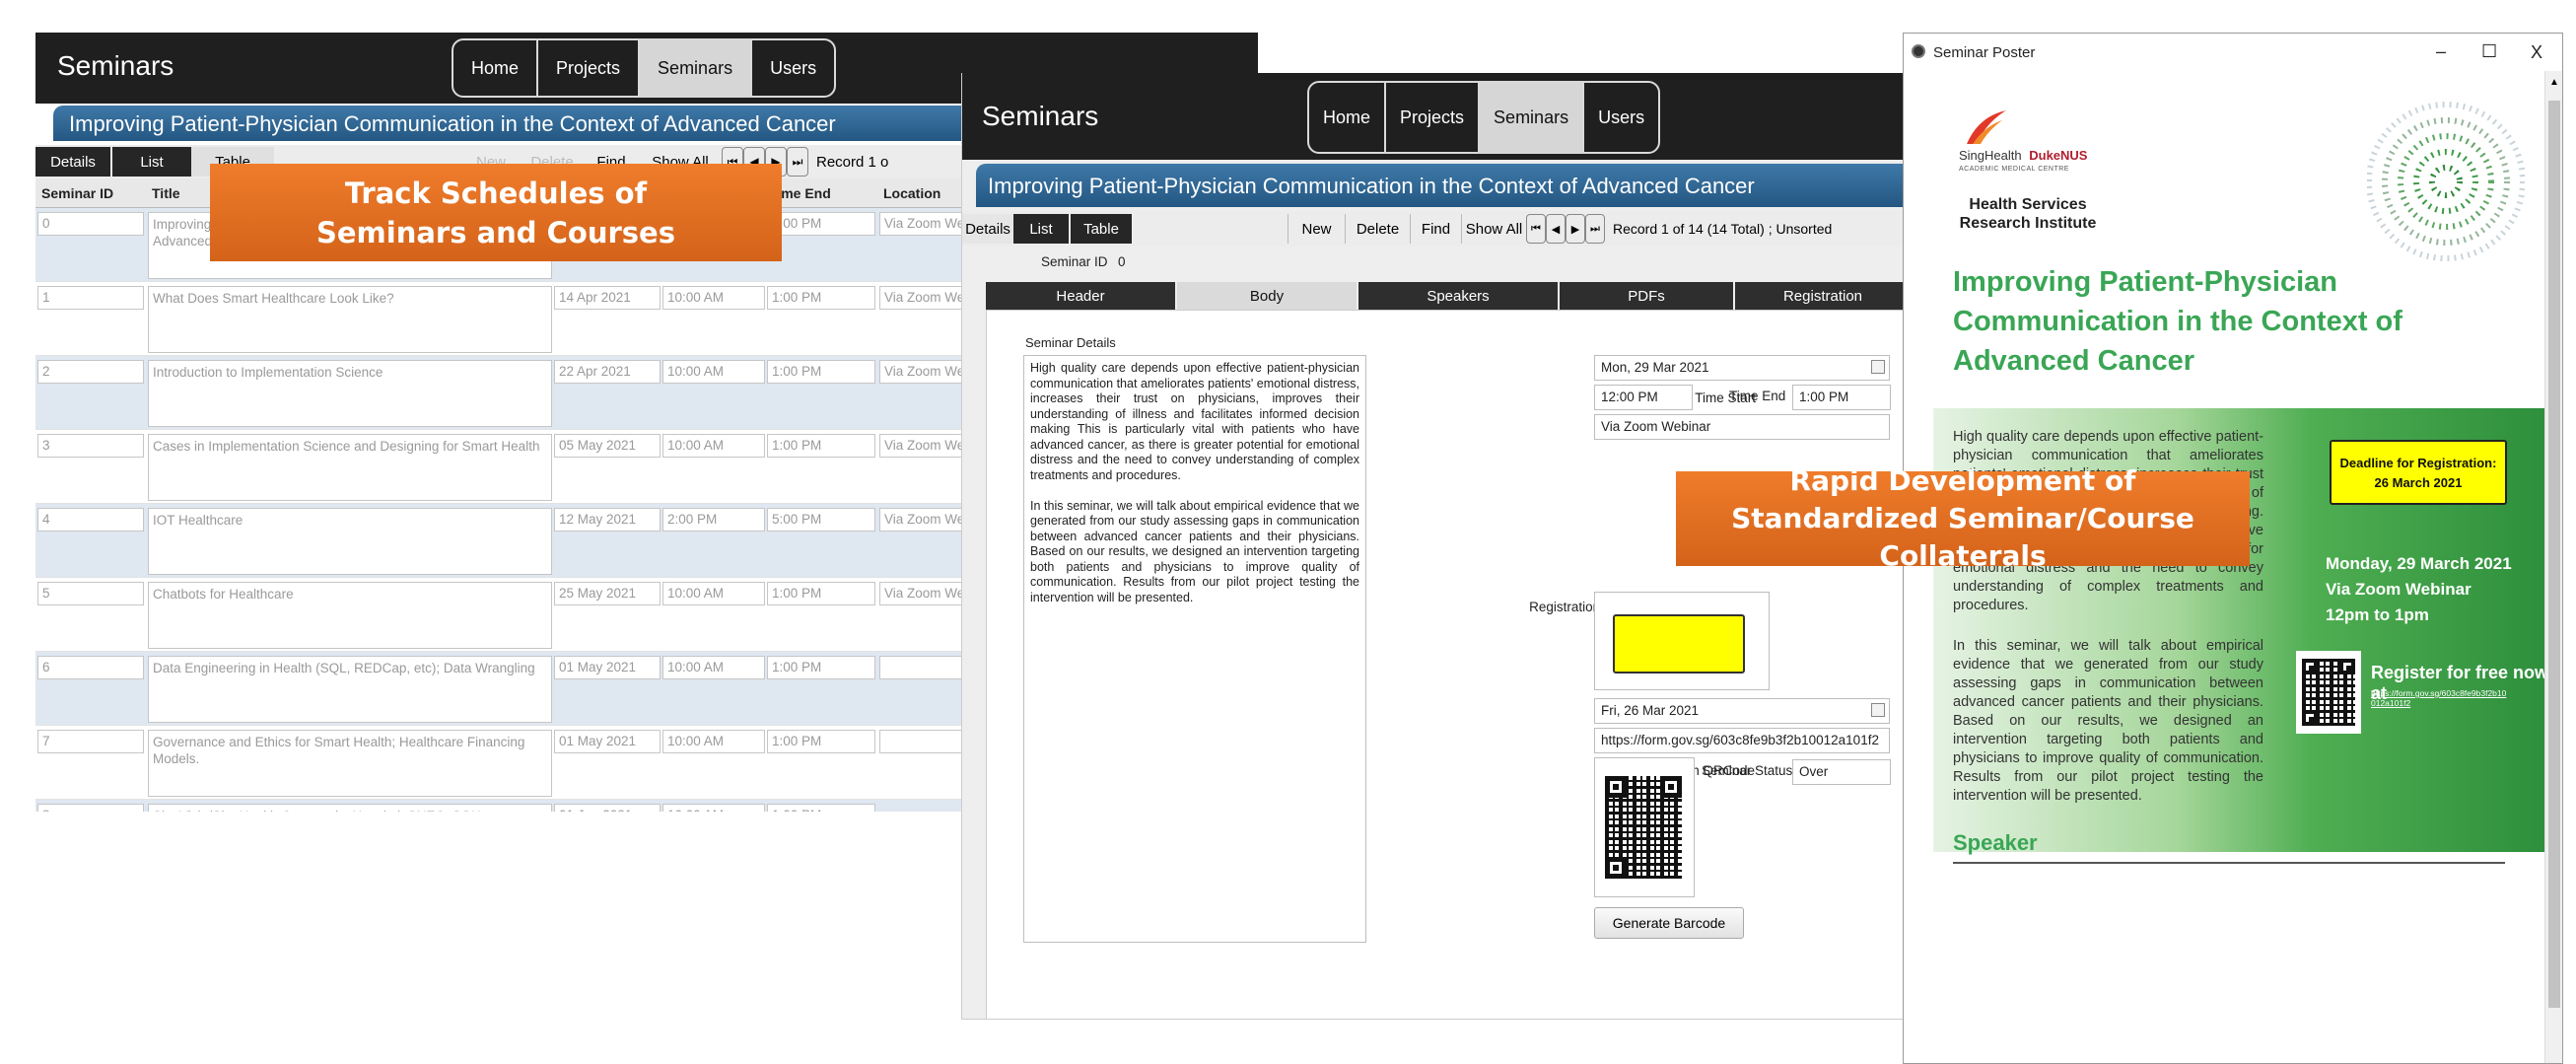 This screenshot has height=1064, width=2576. Describe the element at coordinates (608, 298) in the screenshot. I see `cell-date: 14 Apr 2021` at that location.